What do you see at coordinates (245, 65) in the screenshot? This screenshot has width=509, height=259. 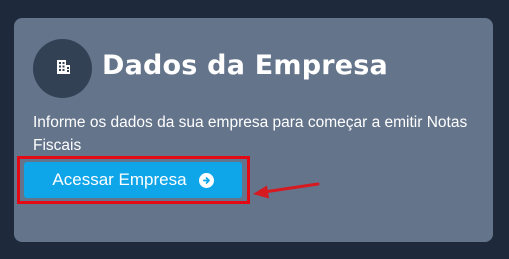 I see `card-title: Dados da Empresa` at bounding box center [245, 65].